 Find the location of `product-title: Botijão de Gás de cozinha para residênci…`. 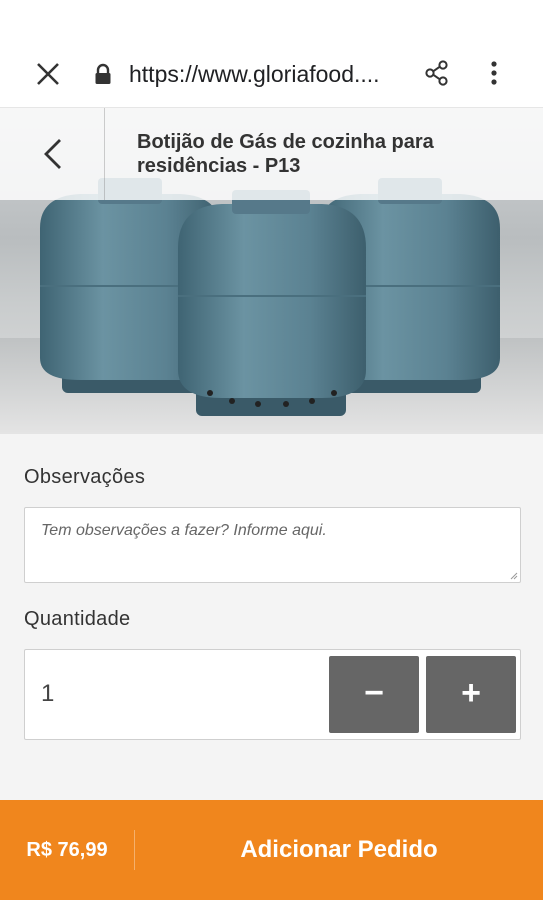

product-title: Botijão de Gás de cozinha para residênci… is located at coordinates (285, 154).